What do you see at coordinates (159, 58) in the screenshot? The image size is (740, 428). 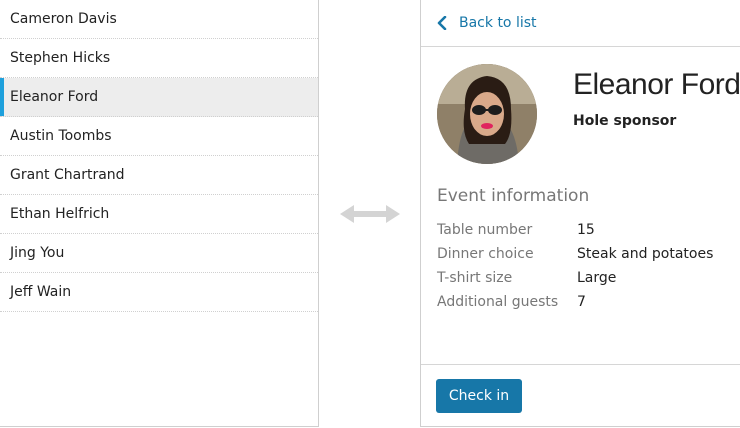 I see `list-item: Stephen Hicks` at bounding box center [159, 58].